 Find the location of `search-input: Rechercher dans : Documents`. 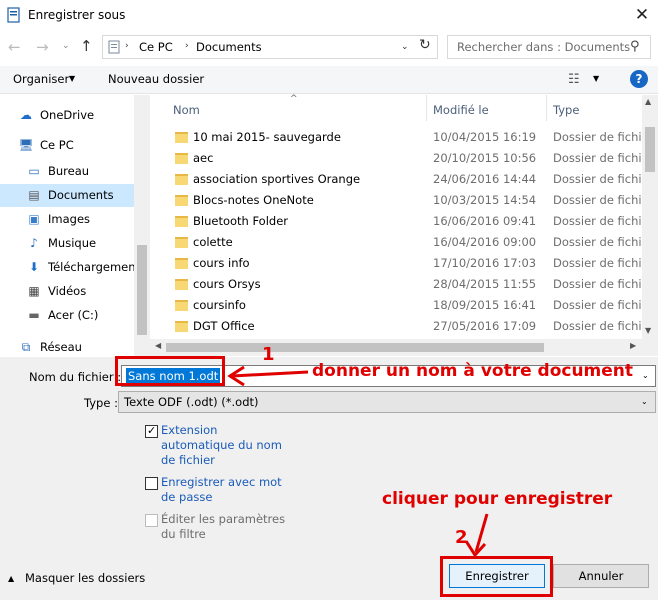

search-input: Rechercher dans : Documents is located at coordinates (543, 47).